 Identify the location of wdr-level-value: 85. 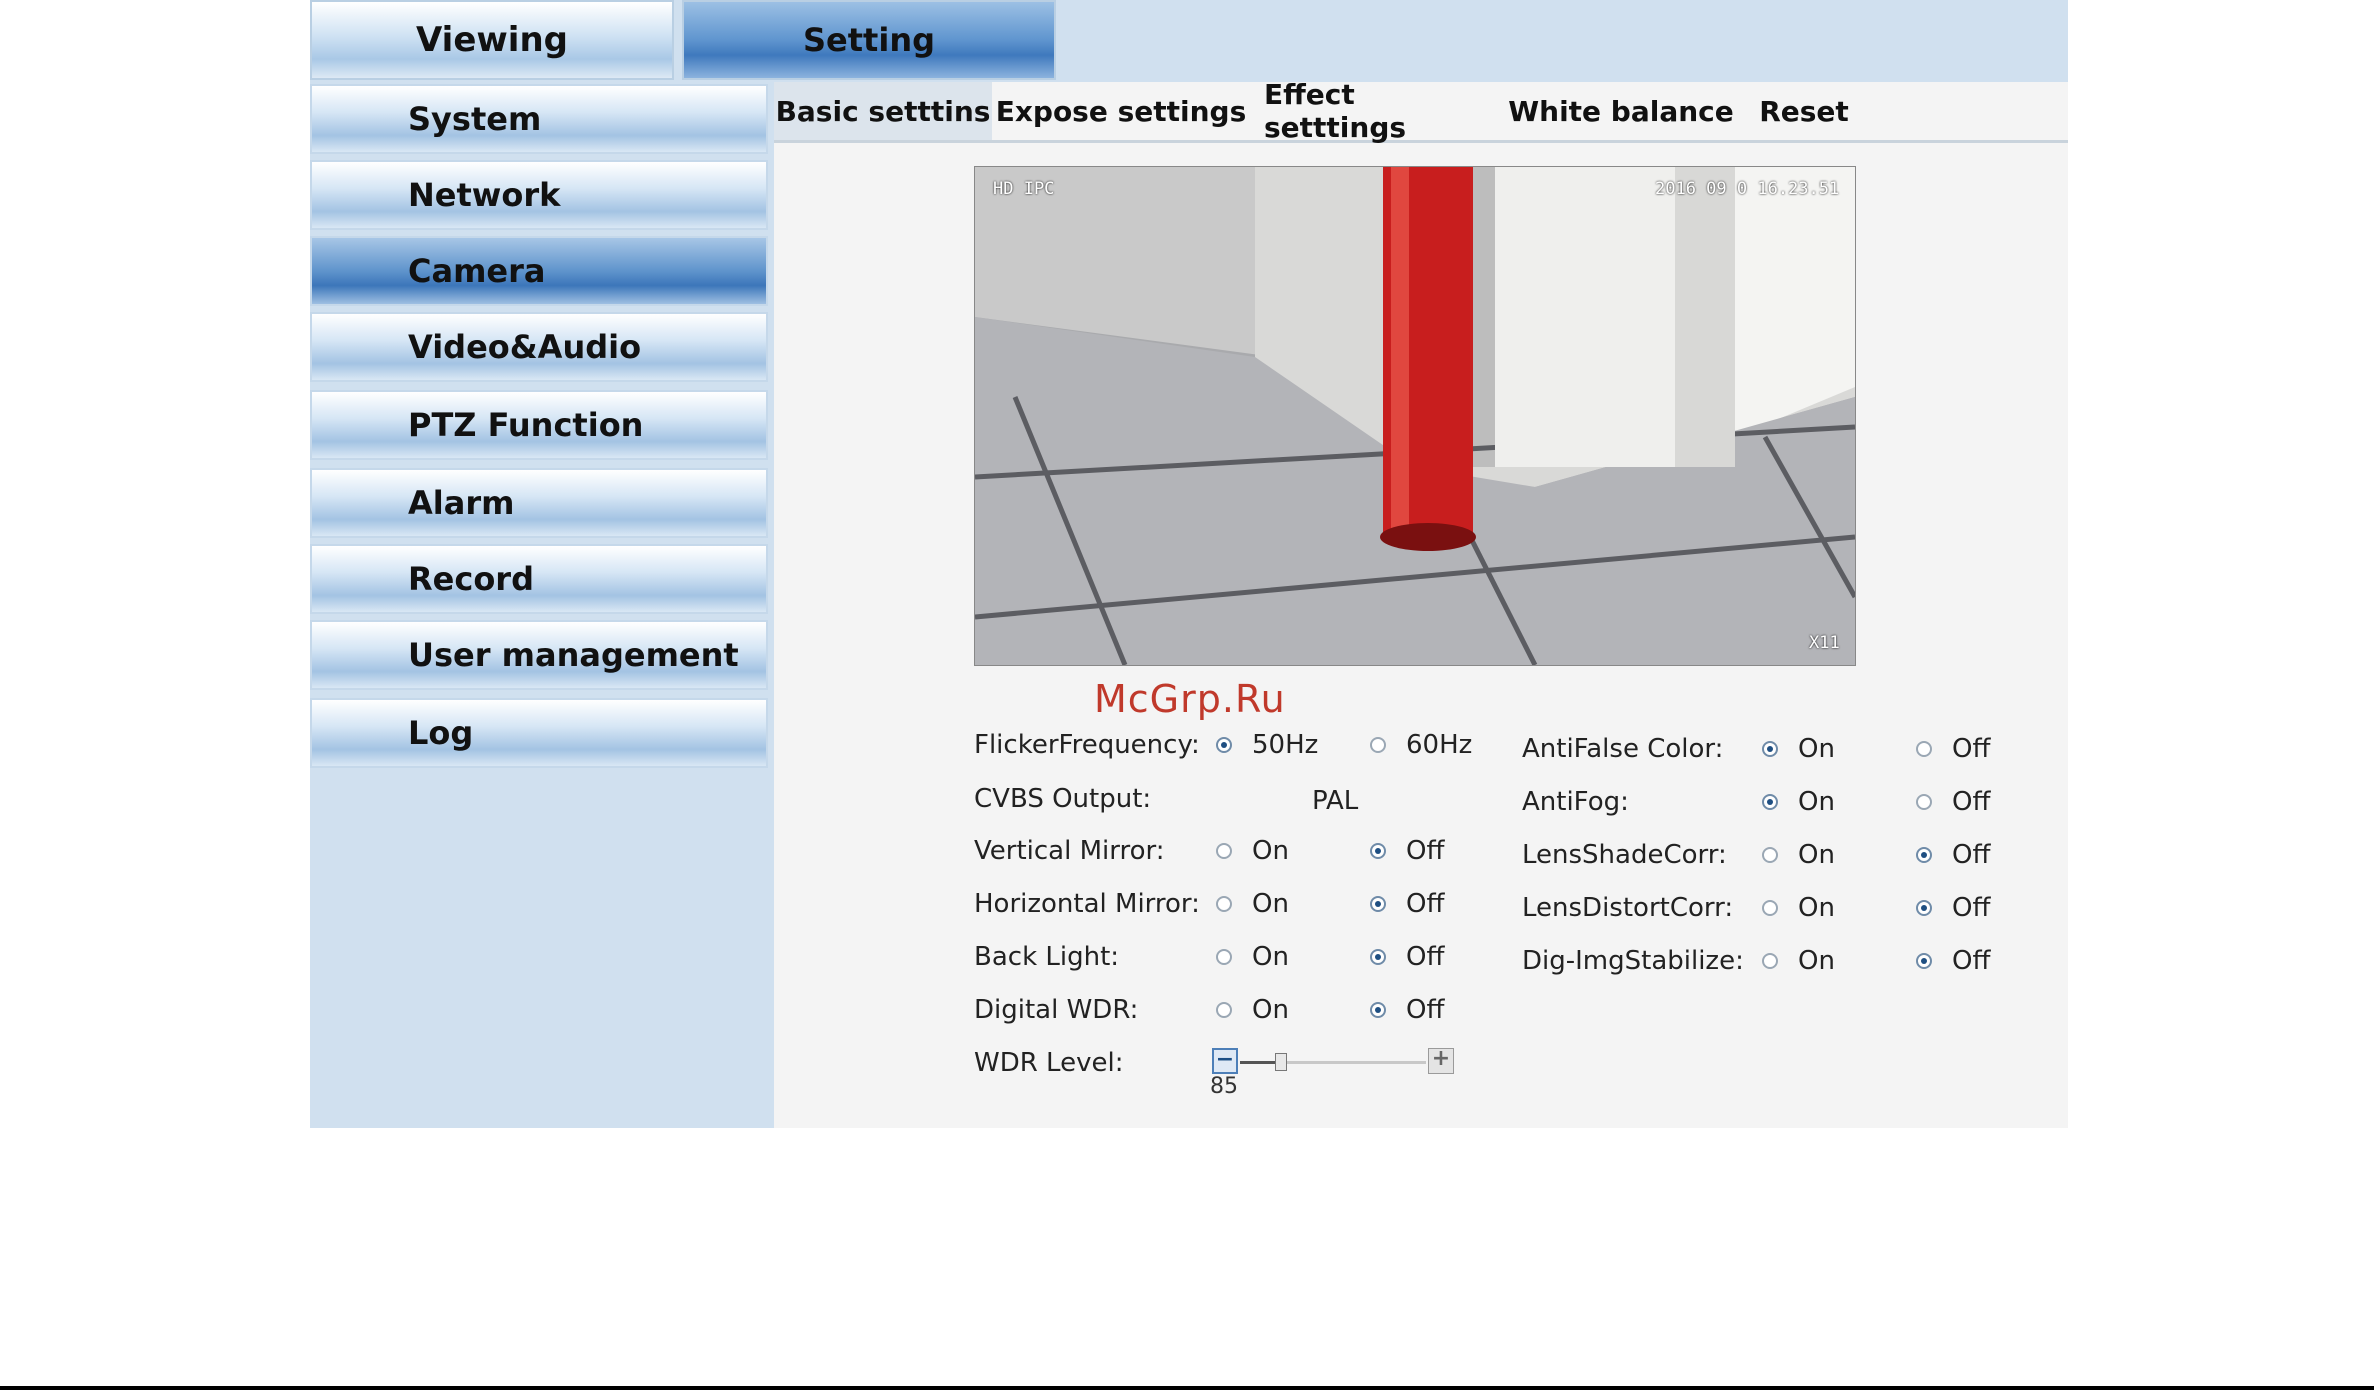
(1224, 1086).